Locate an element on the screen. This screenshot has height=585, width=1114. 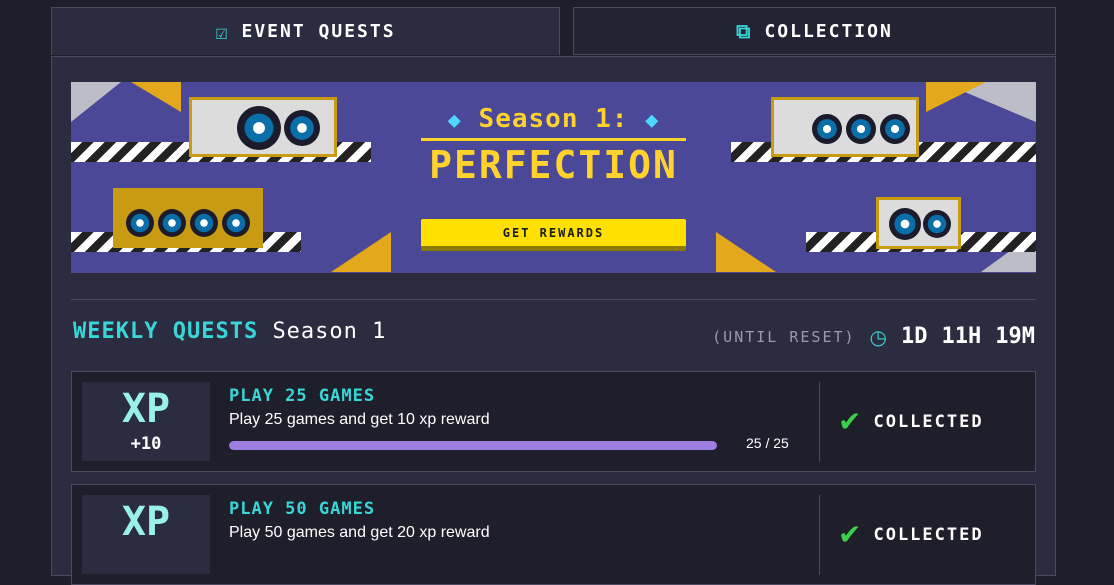
banner-title: ◆ Season 1: ◆ PERFECTION is located at coordinates (553, 145).